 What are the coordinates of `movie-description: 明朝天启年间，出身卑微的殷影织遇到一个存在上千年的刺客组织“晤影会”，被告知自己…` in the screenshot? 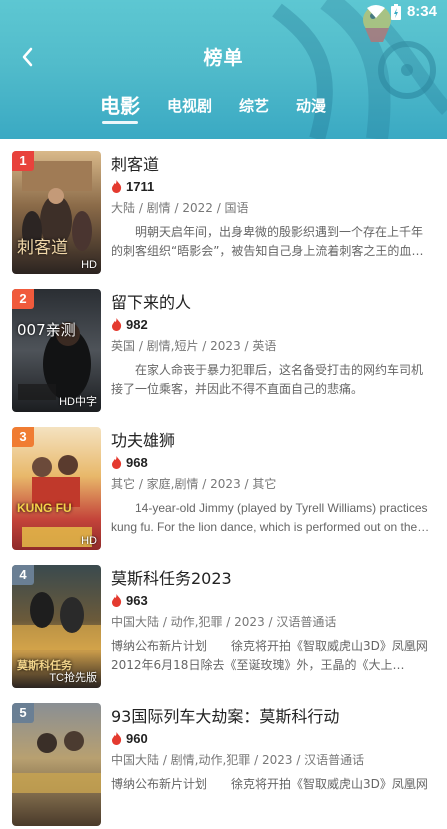 It's located at (272, 242).